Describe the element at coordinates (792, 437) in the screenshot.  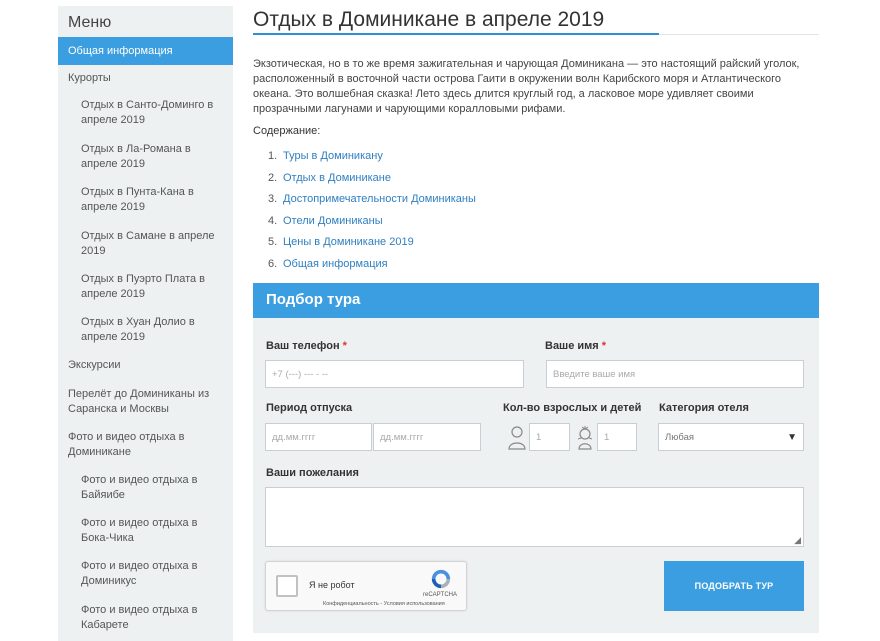
I see `dropdown-arrow-icon: ▼` at that location.